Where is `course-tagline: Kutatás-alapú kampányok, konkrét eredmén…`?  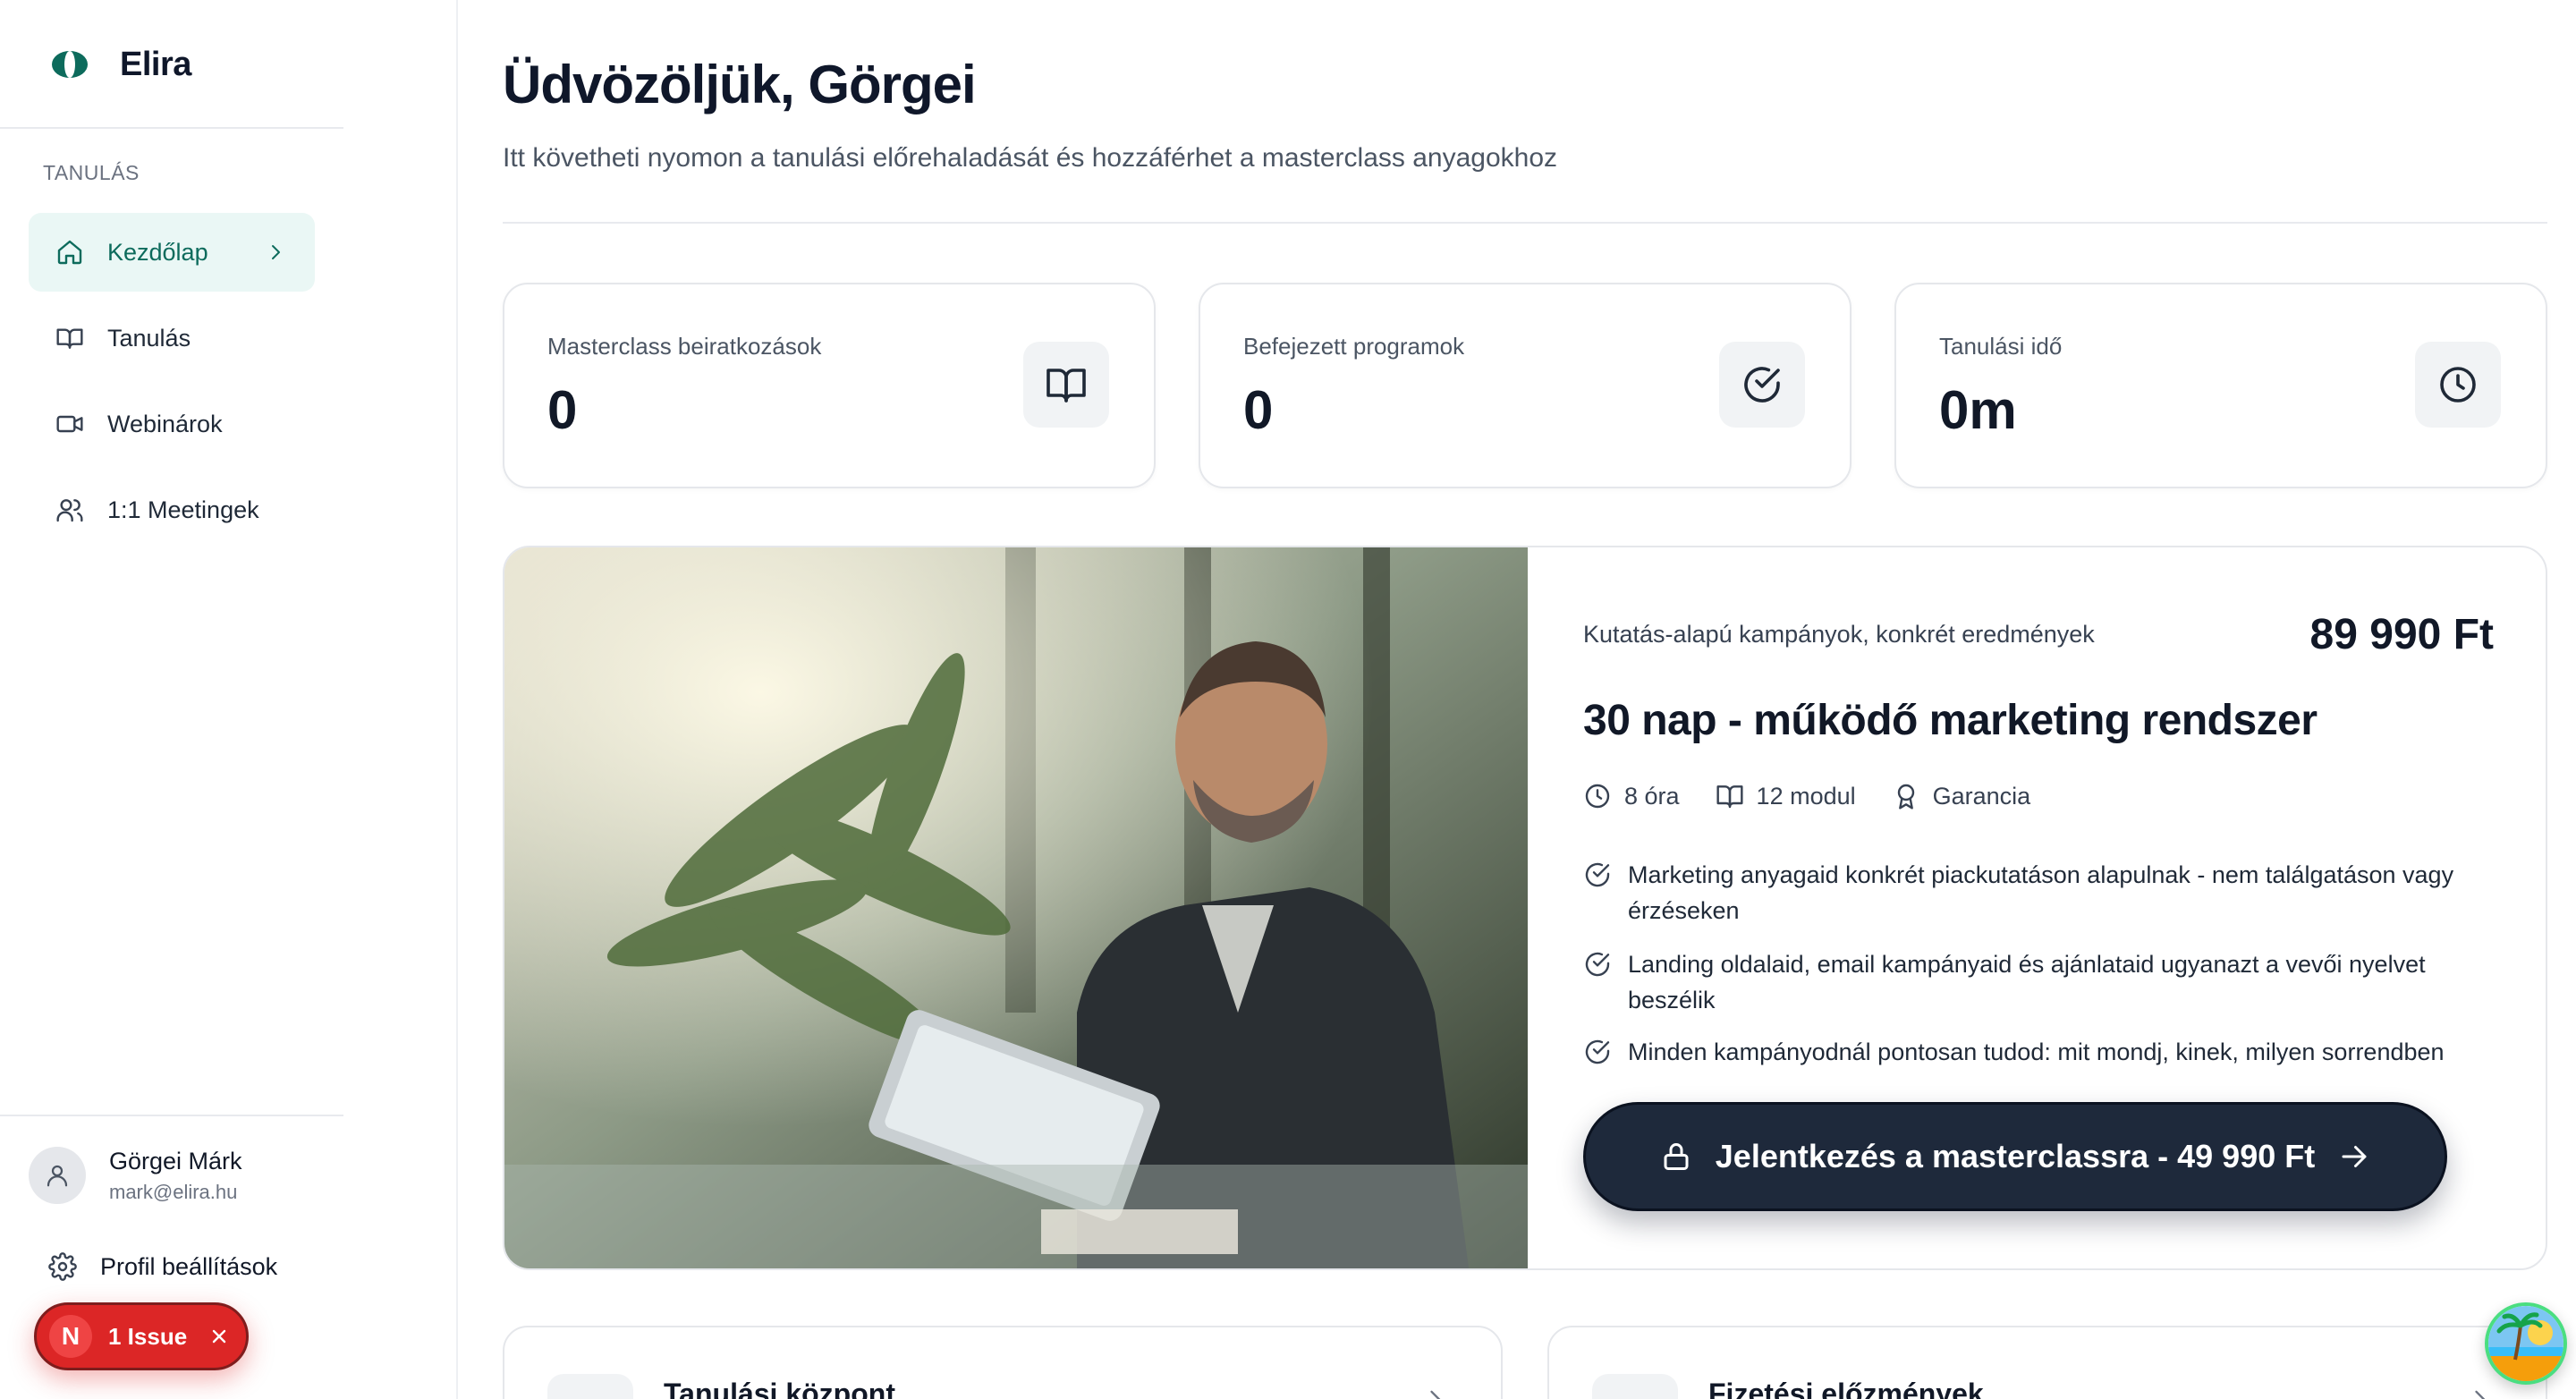
course-tagline: Kutatás-alapú kampányok, konkrét eredmén… is located at coordinates (1839, 634).